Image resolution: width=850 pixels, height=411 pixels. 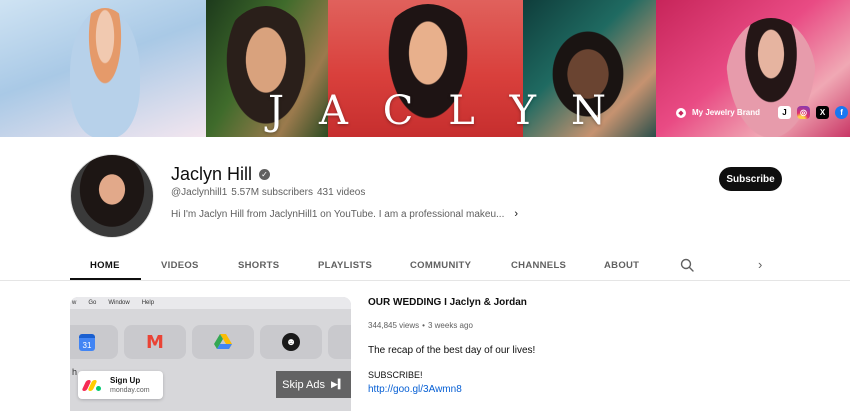 I want to click on tab-about: ABOUT, so click(x=621, y=265).